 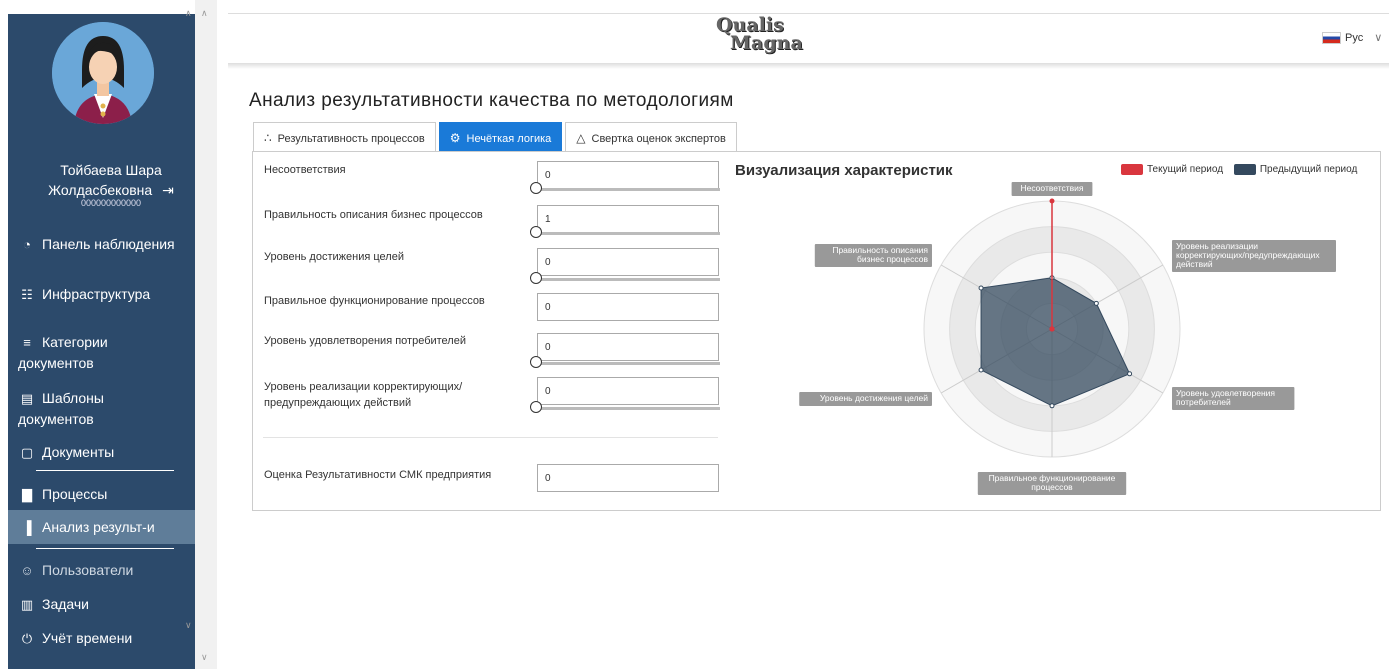 What do you see at coordinates (455, 138) in the screenshot?
I see `gears-icon: ⚙` at bounding box center [455, 138].